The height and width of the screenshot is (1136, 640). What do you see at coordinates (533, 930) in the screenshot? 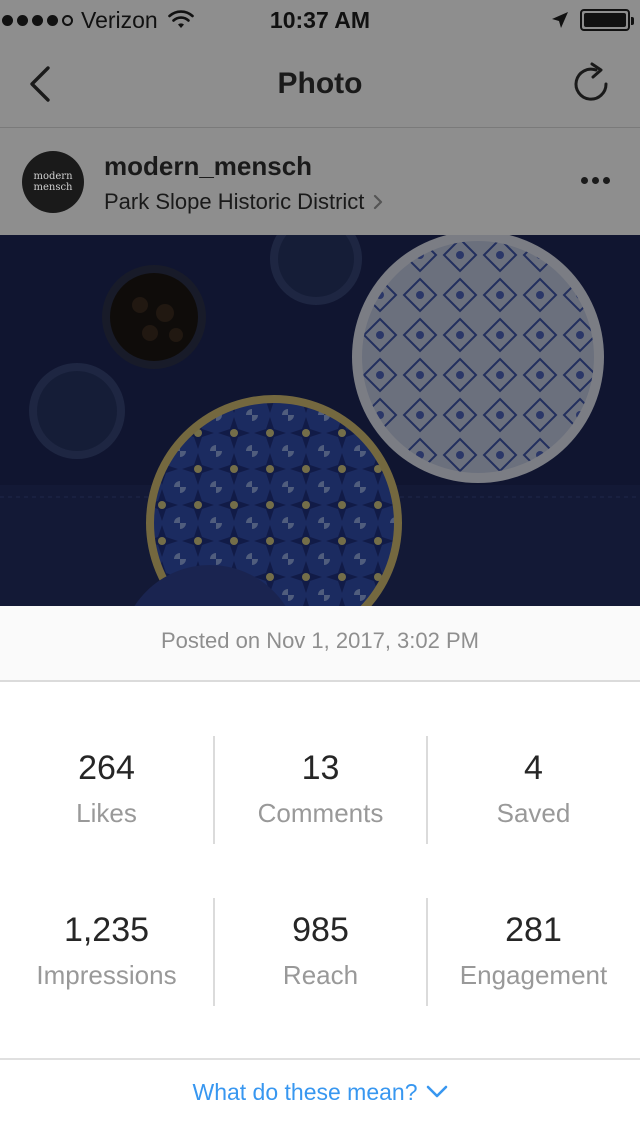
I see `stat-value: 281` at bounding box center [533, 930].